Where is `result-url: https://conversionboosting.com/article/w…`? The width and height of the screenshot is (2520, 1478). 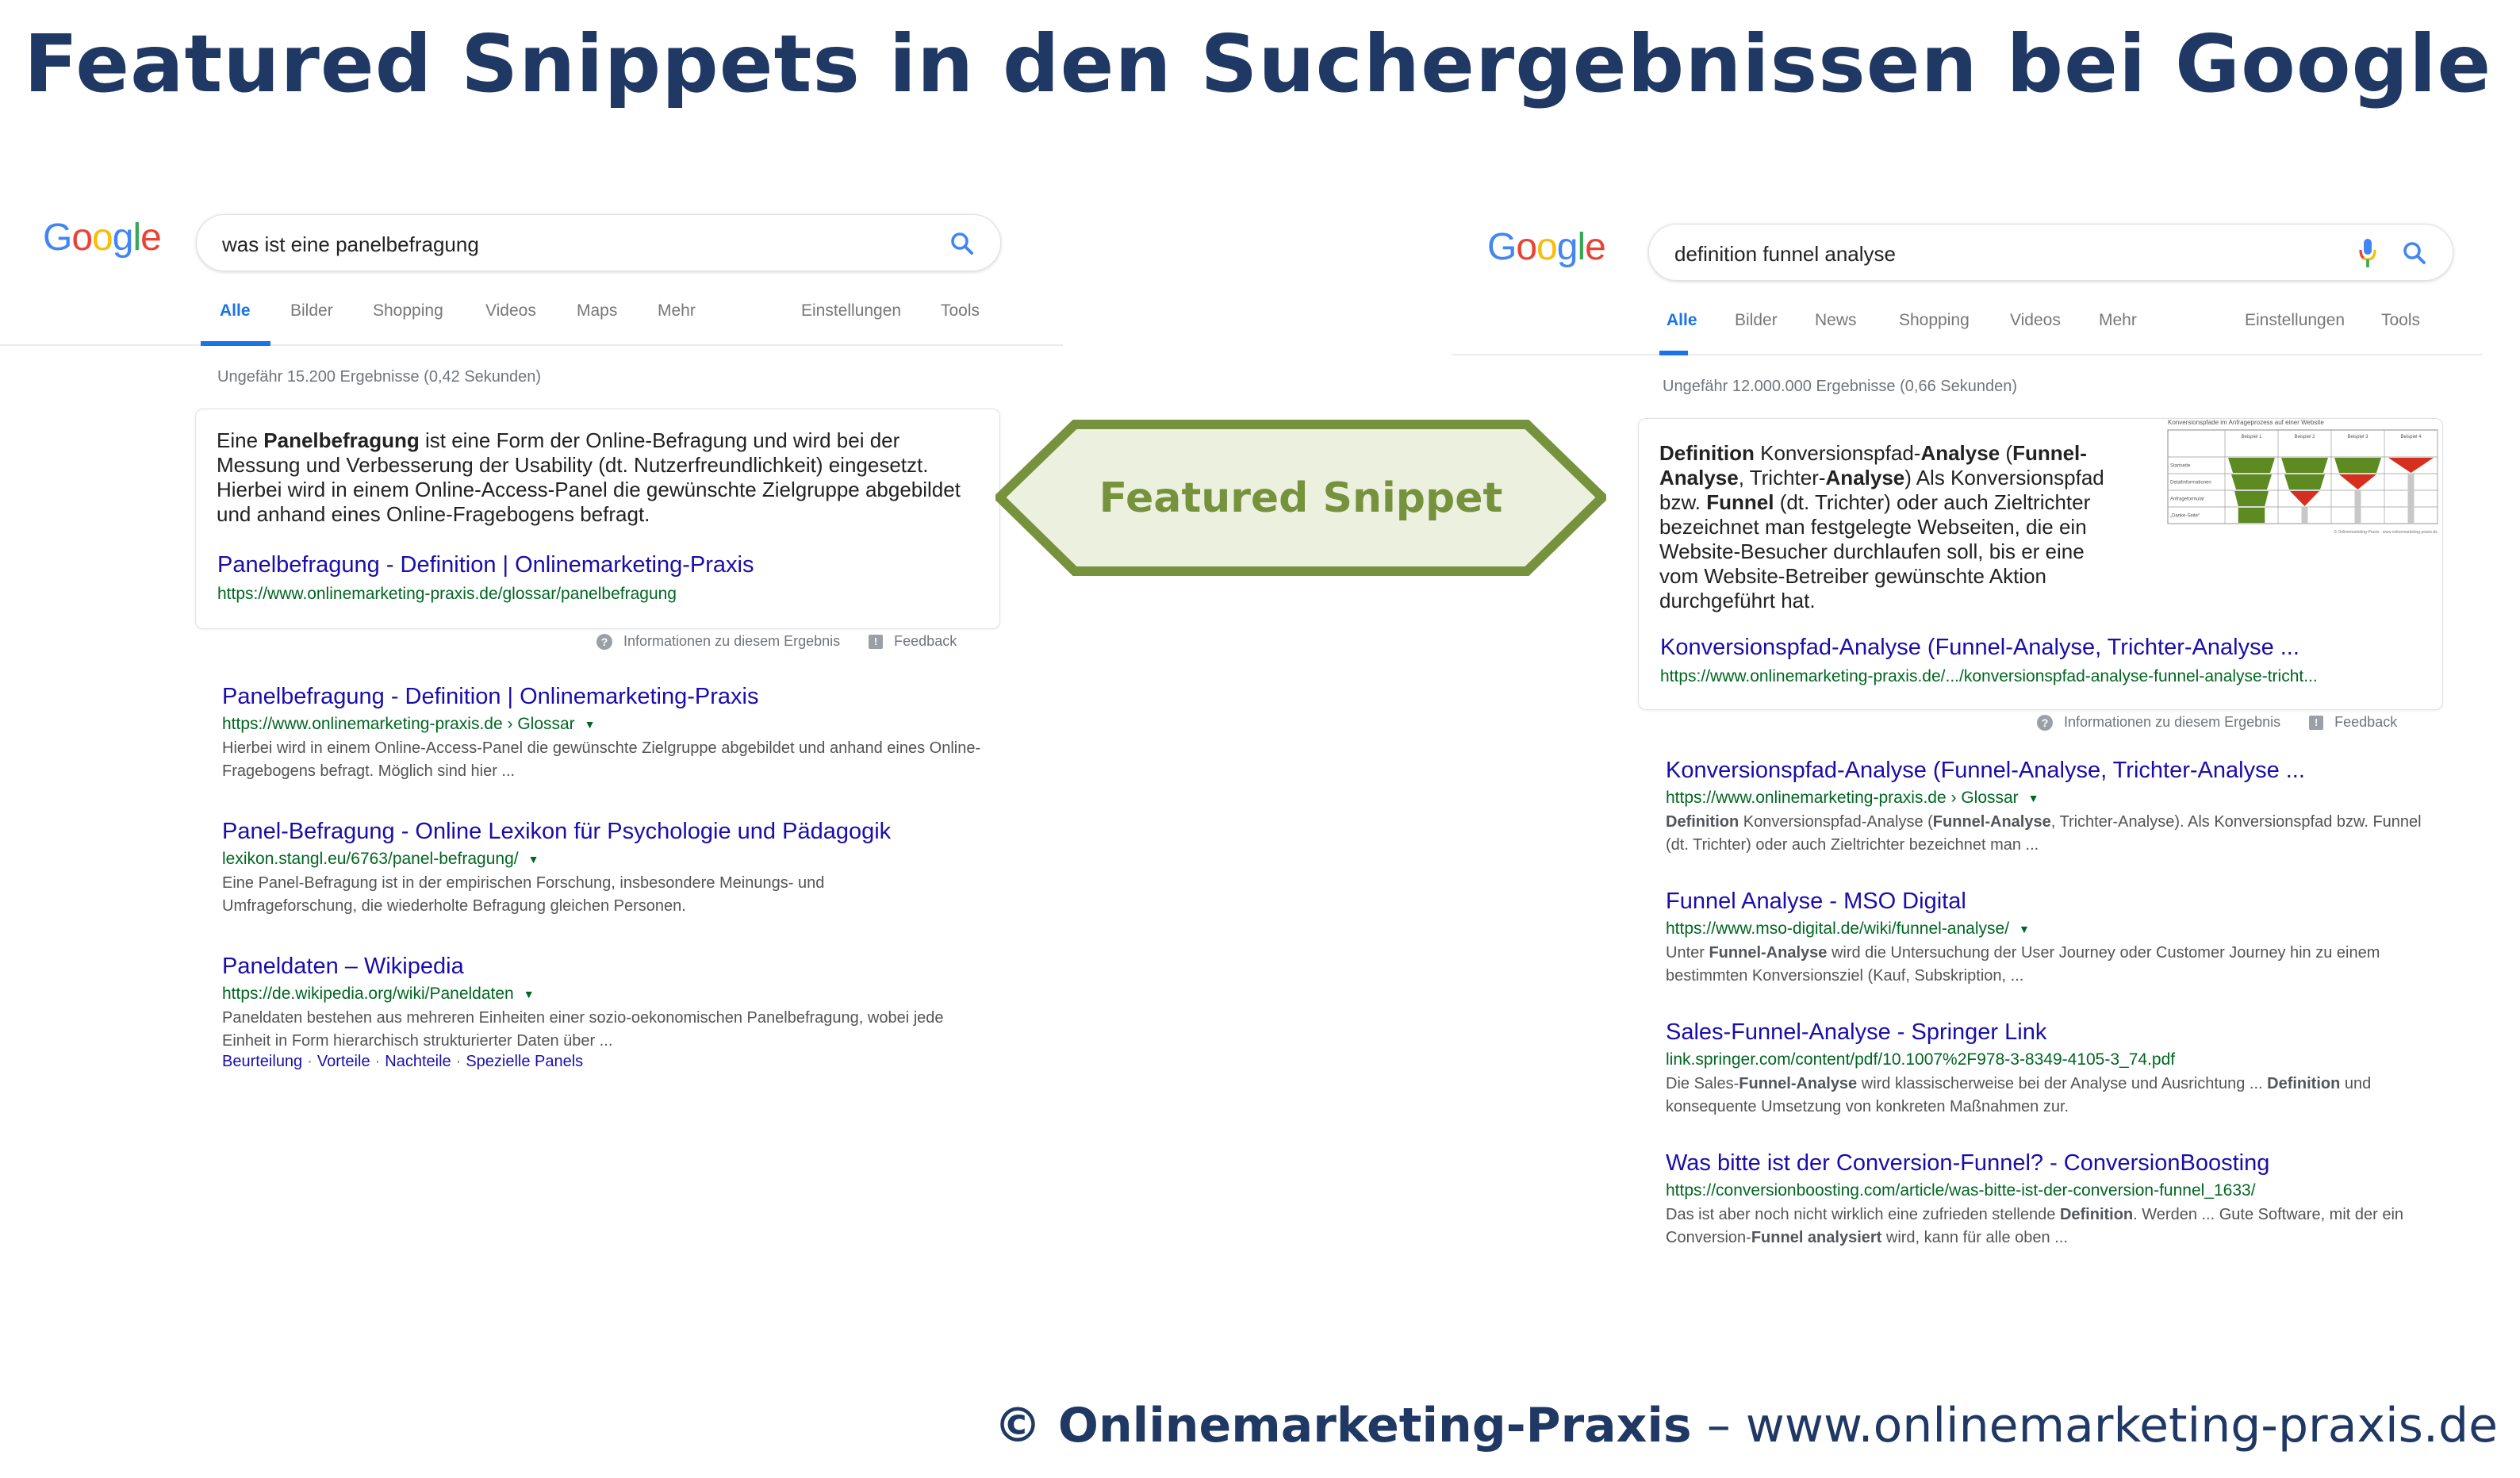 result-url: https://conversionboosting.com/article/w… is located at coordinates (1961, 1190).